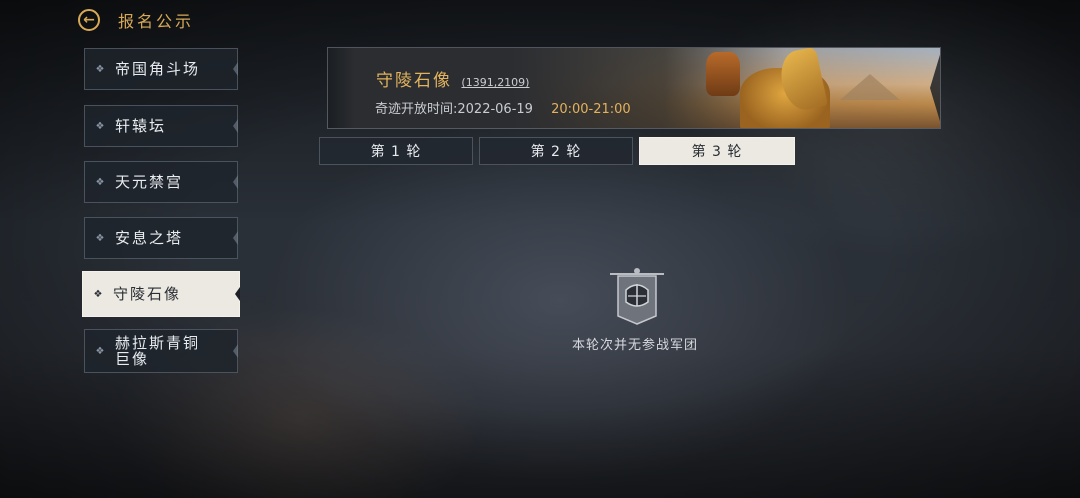 This screenshot has width=1080, height=498. I want to click on sidebar-item-imperial-arena: ❖ 帝国角斗场, so click(161, 69).